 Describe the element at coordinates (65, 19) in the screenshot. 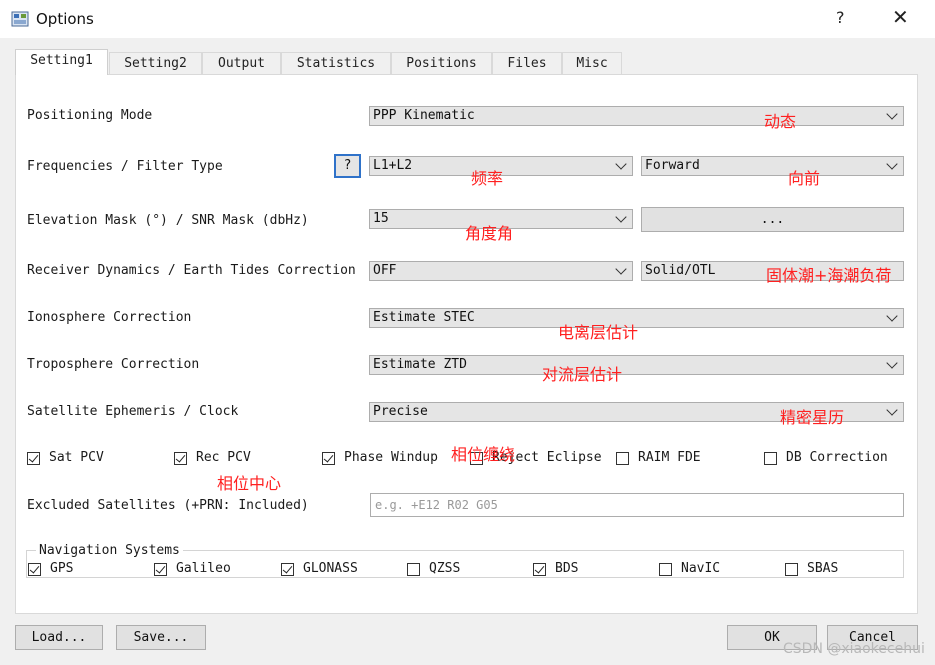

I see `window-title: Options` at that location.